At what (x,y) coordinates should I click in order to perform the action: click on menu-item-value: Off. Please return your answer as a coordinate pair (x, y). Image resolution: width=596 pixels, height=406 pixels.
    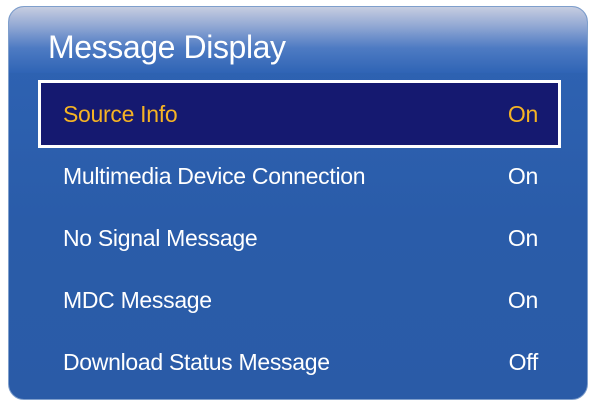
    Looking at the image, I should click on (523, 361).